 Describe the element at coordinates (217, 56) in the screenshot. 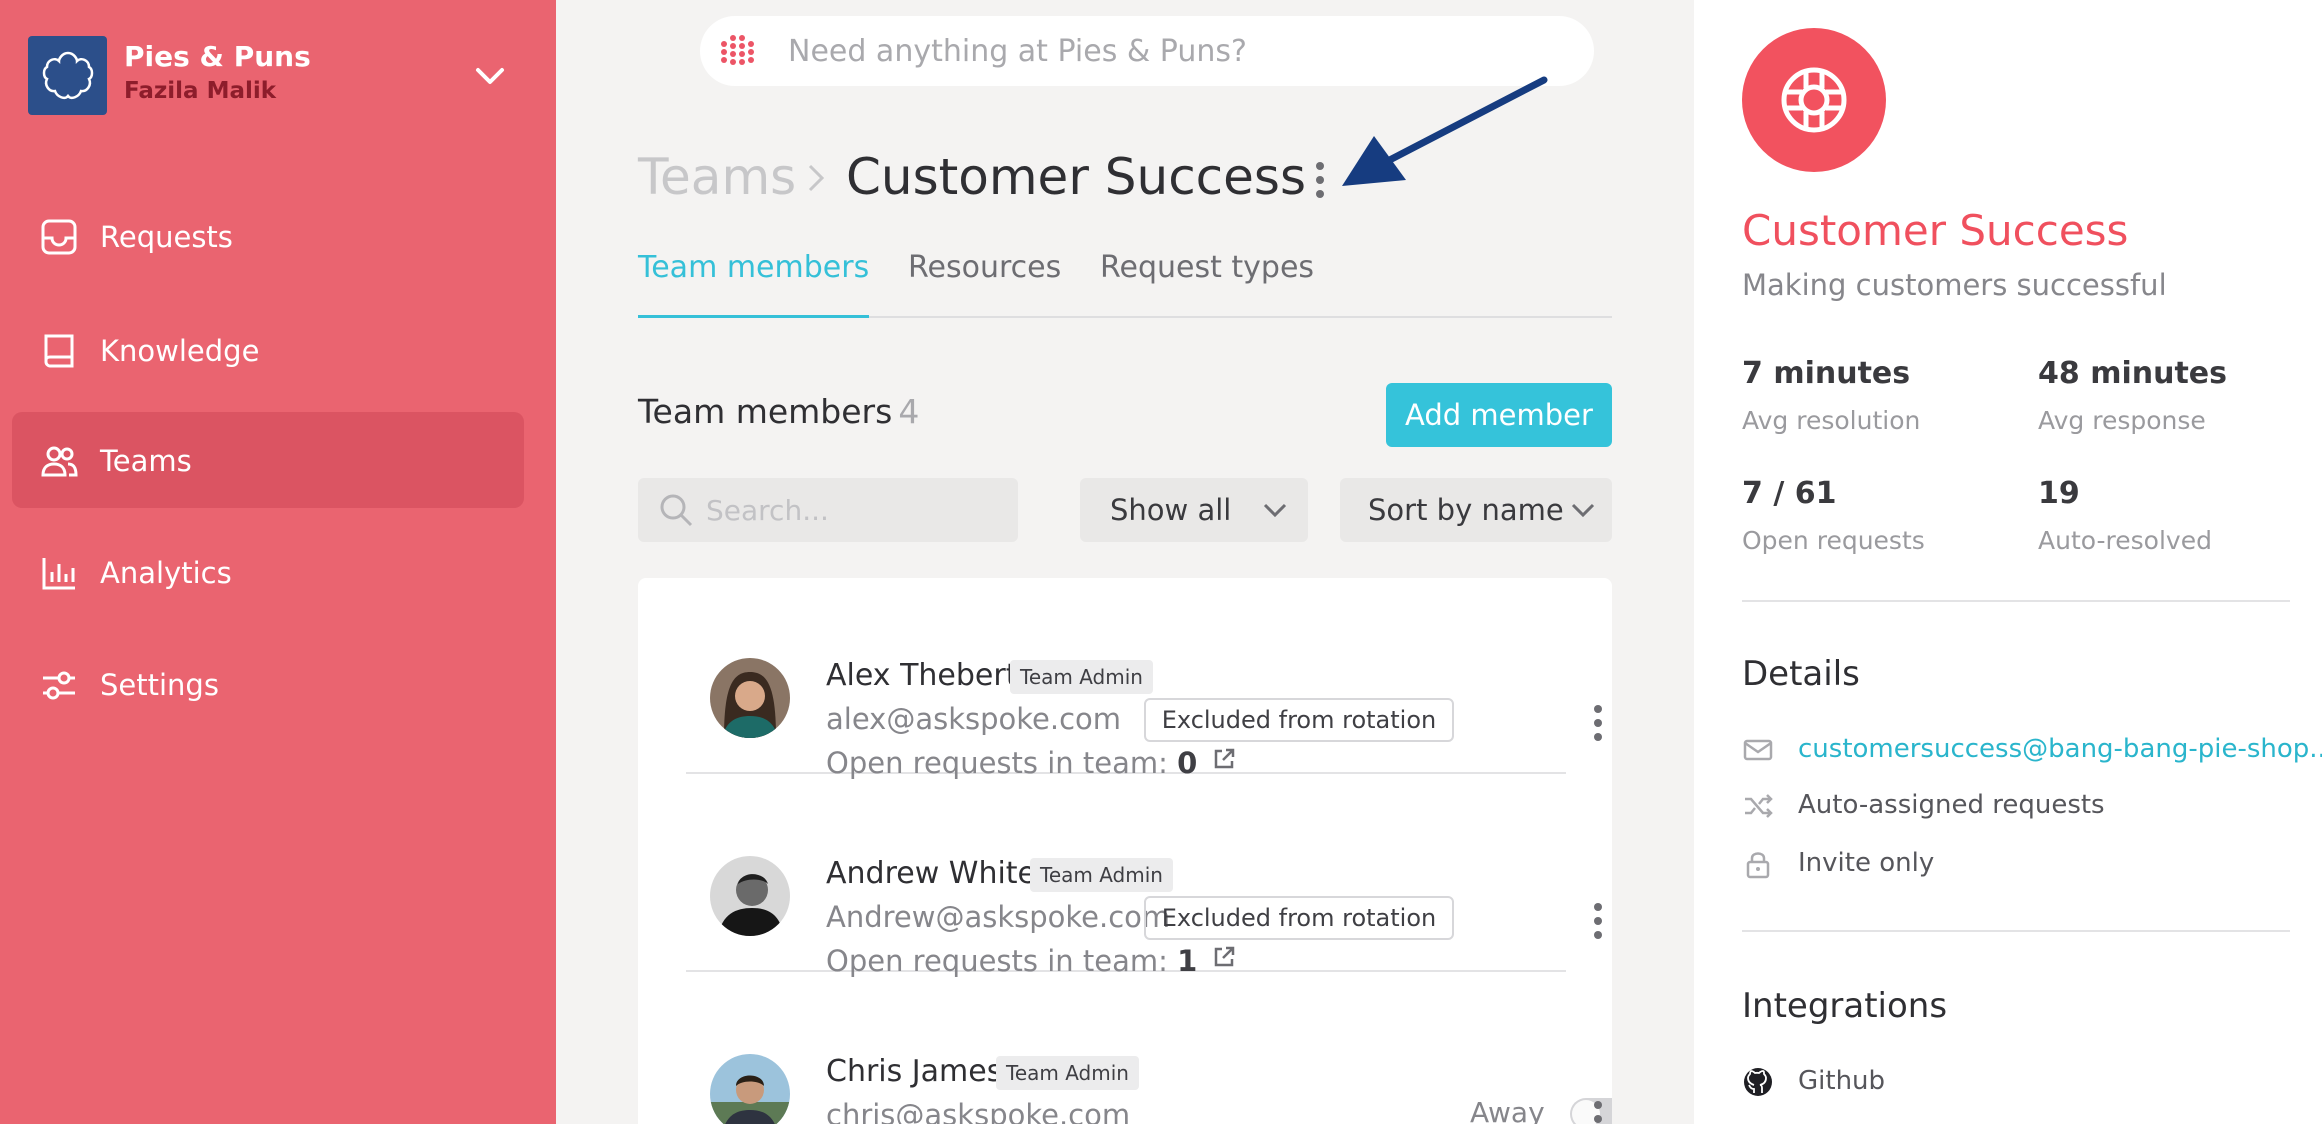

I see `org-name: Pies & Puns` at that location.